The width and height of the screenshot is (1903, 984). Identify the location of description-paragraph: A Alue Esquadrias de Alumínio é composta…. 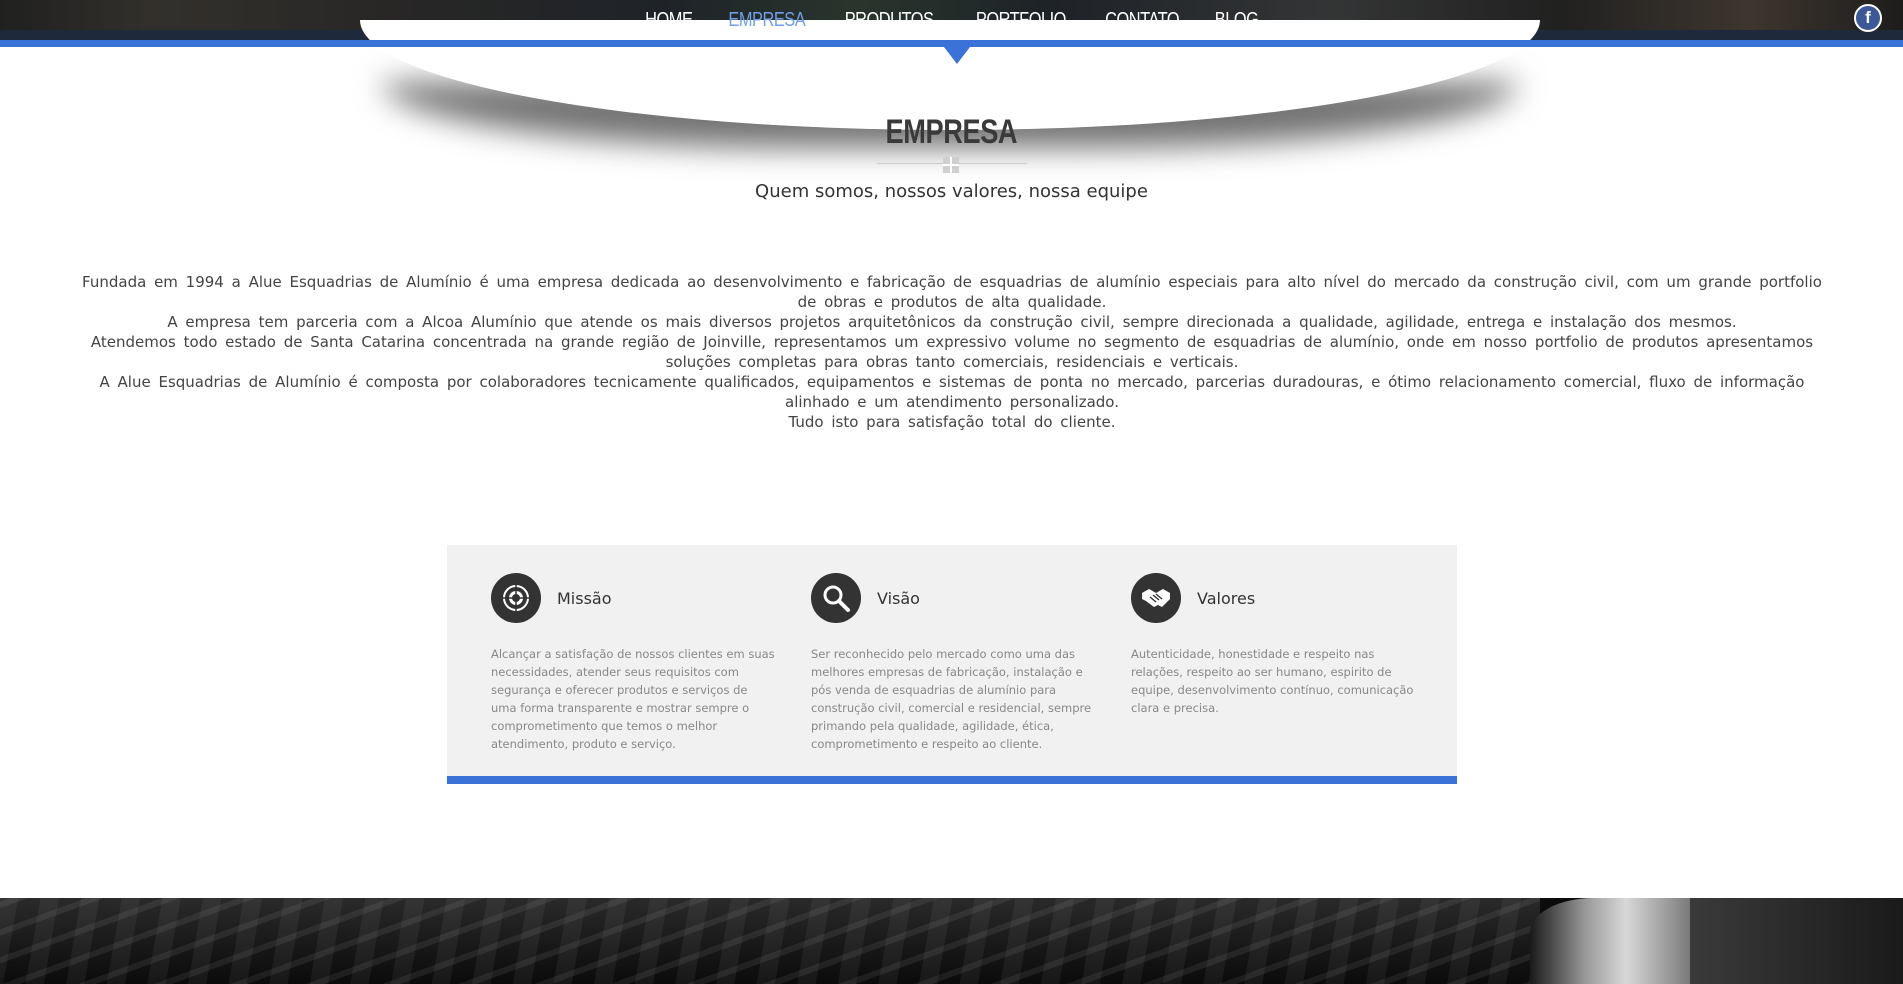
(952, 392).